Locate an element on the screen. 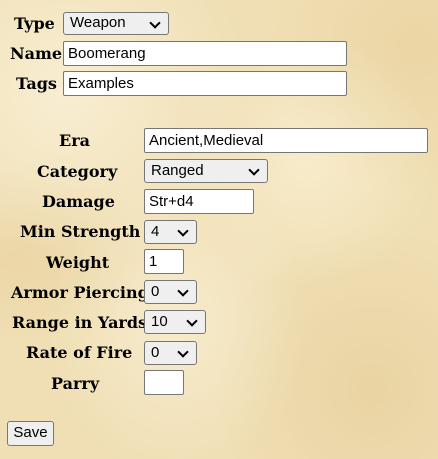  rate-of-fire-label: Rate of Fire is located at coordinates (79, 352).